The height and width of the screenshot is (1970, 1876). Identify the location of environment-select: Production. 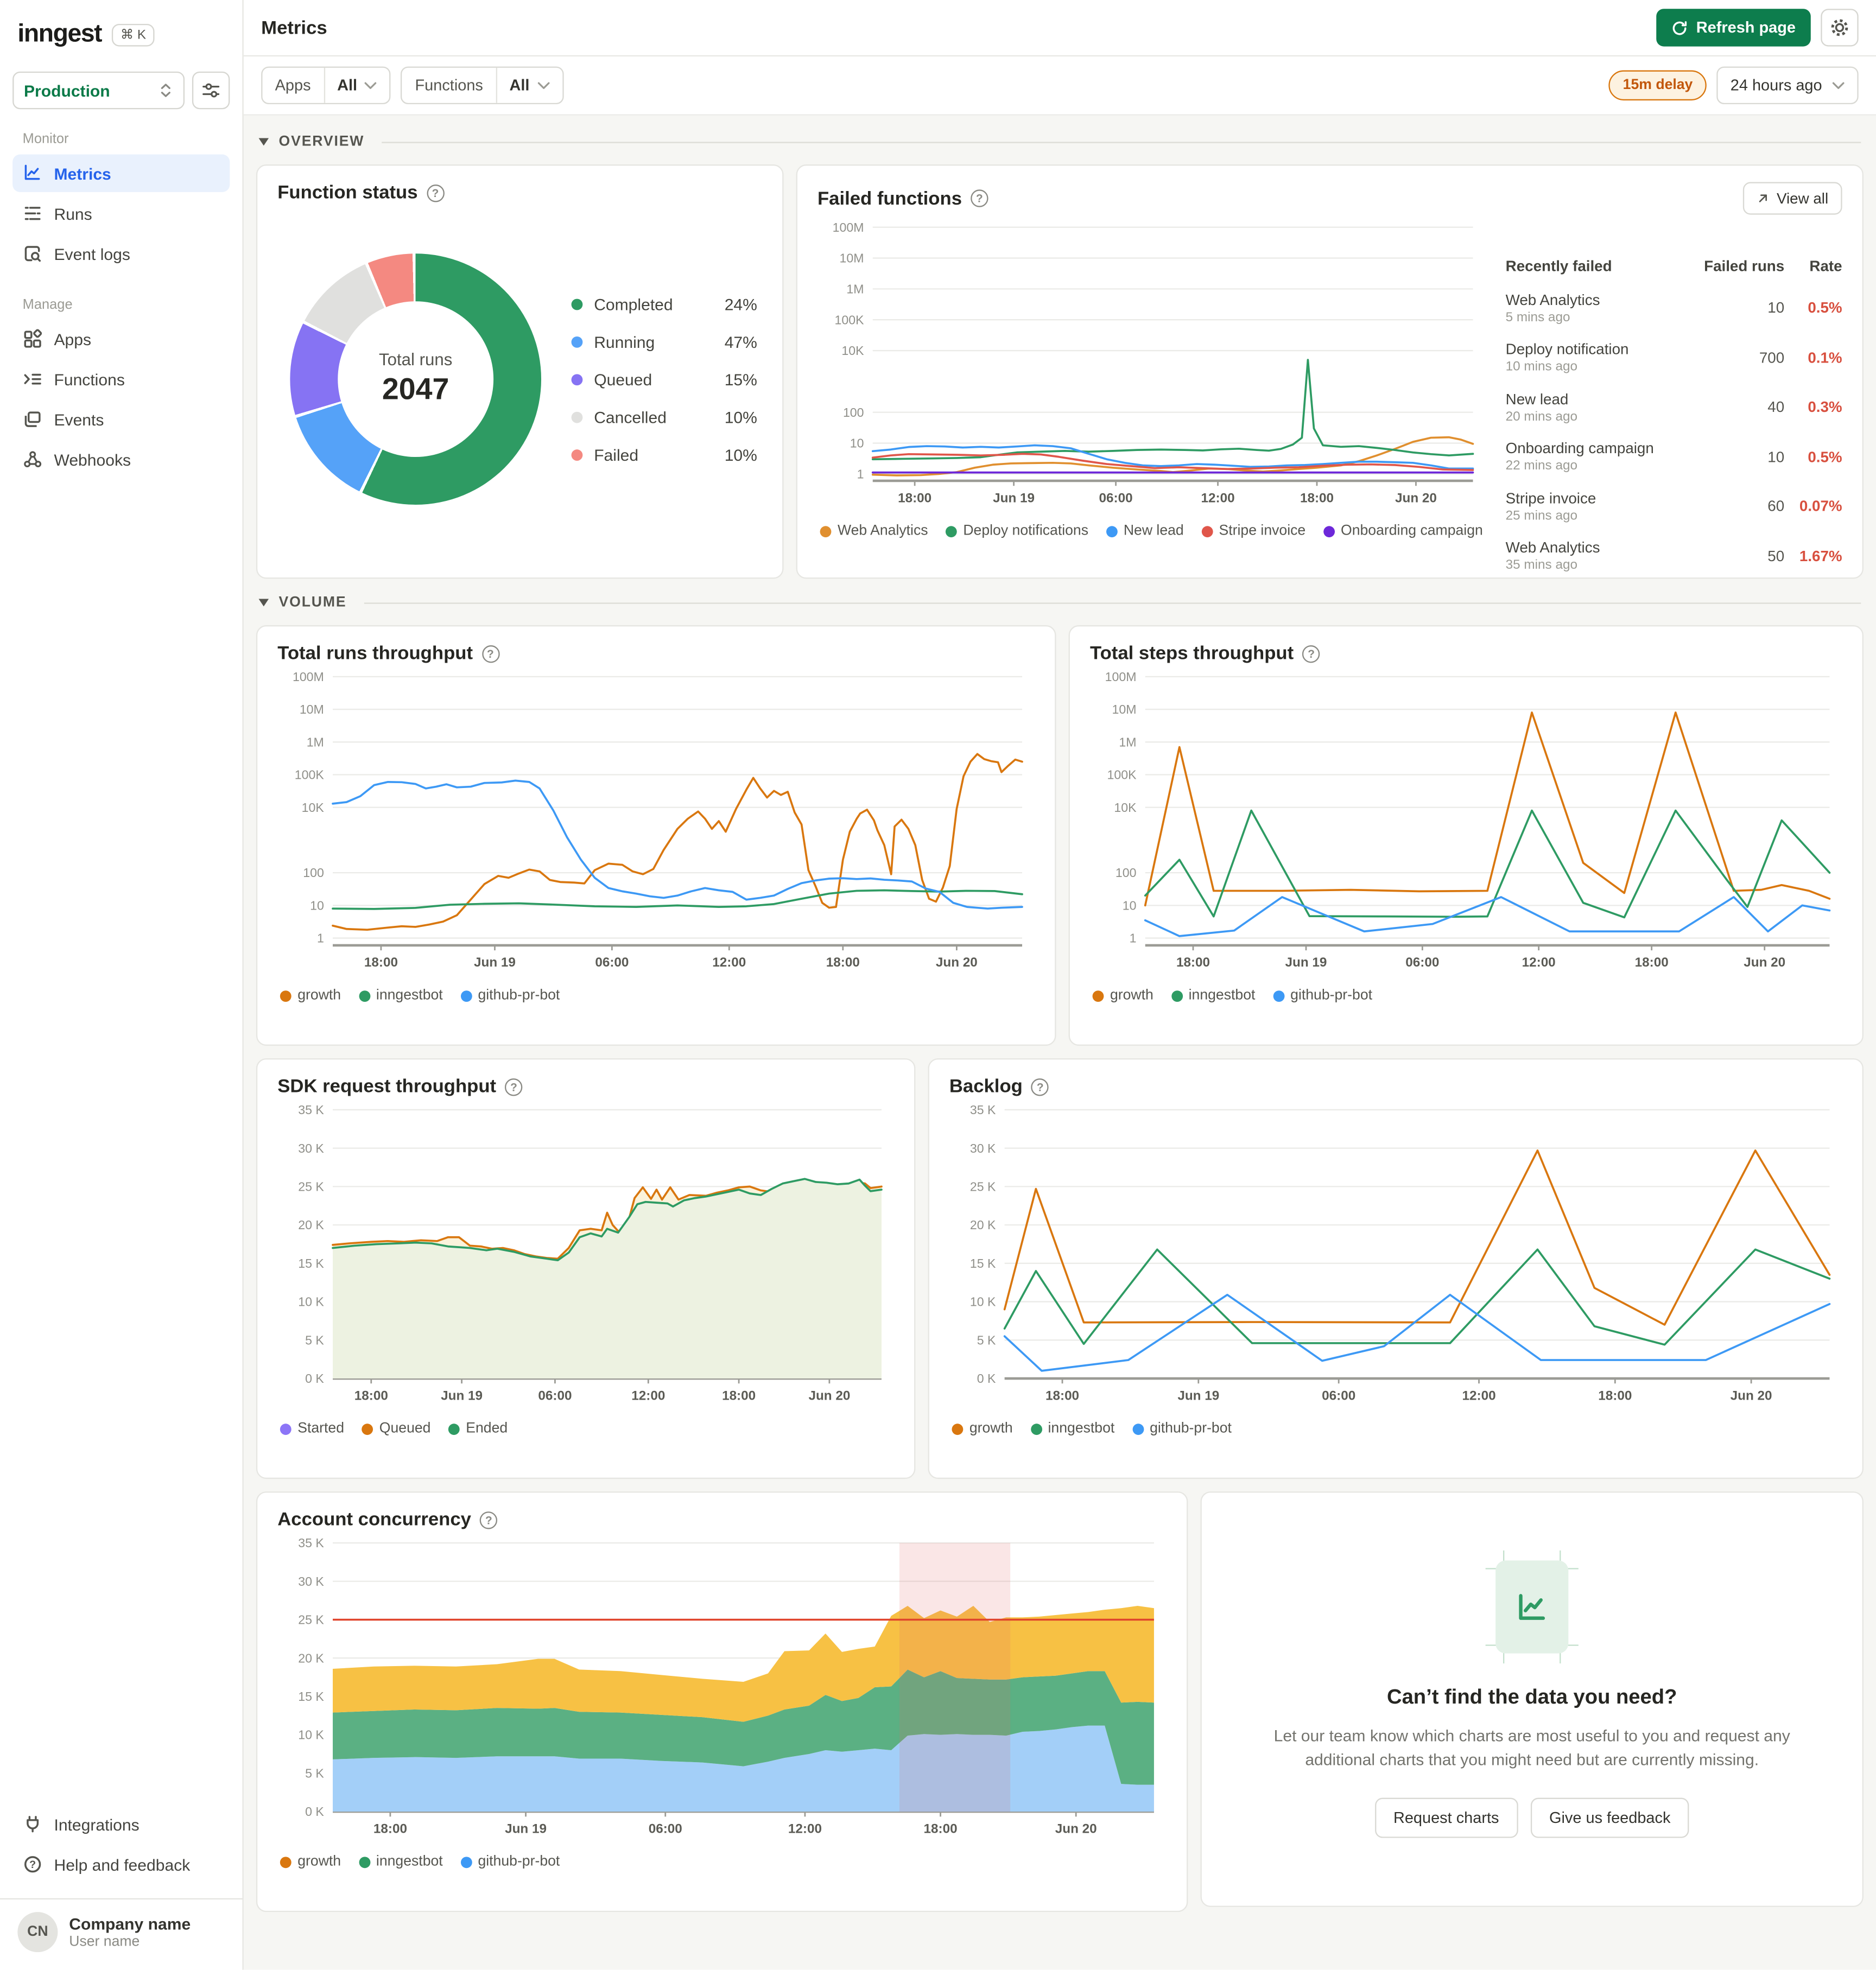
(98, 91).